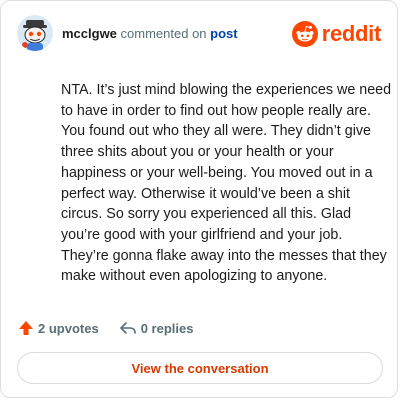 The height and width of the screenshot is (400, 400). Describe the element at coordinates (163, 33) in the screenshot. I see `action-text: commented on` at that location.